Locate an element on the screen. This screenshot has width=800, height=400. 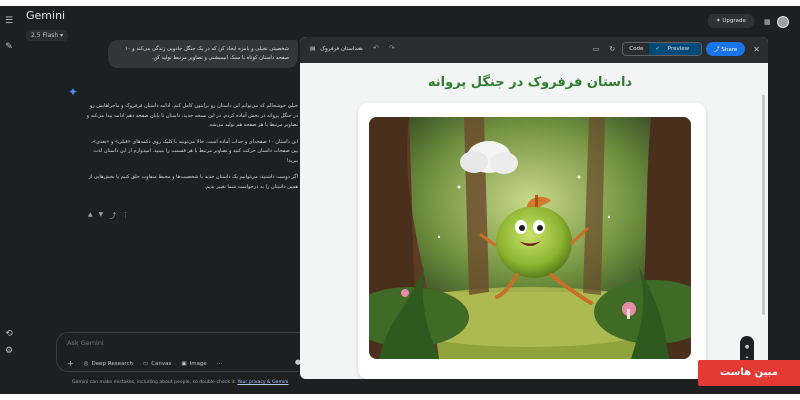
canvas-button: ▭ Canvas is located at coordinates (157, 364).